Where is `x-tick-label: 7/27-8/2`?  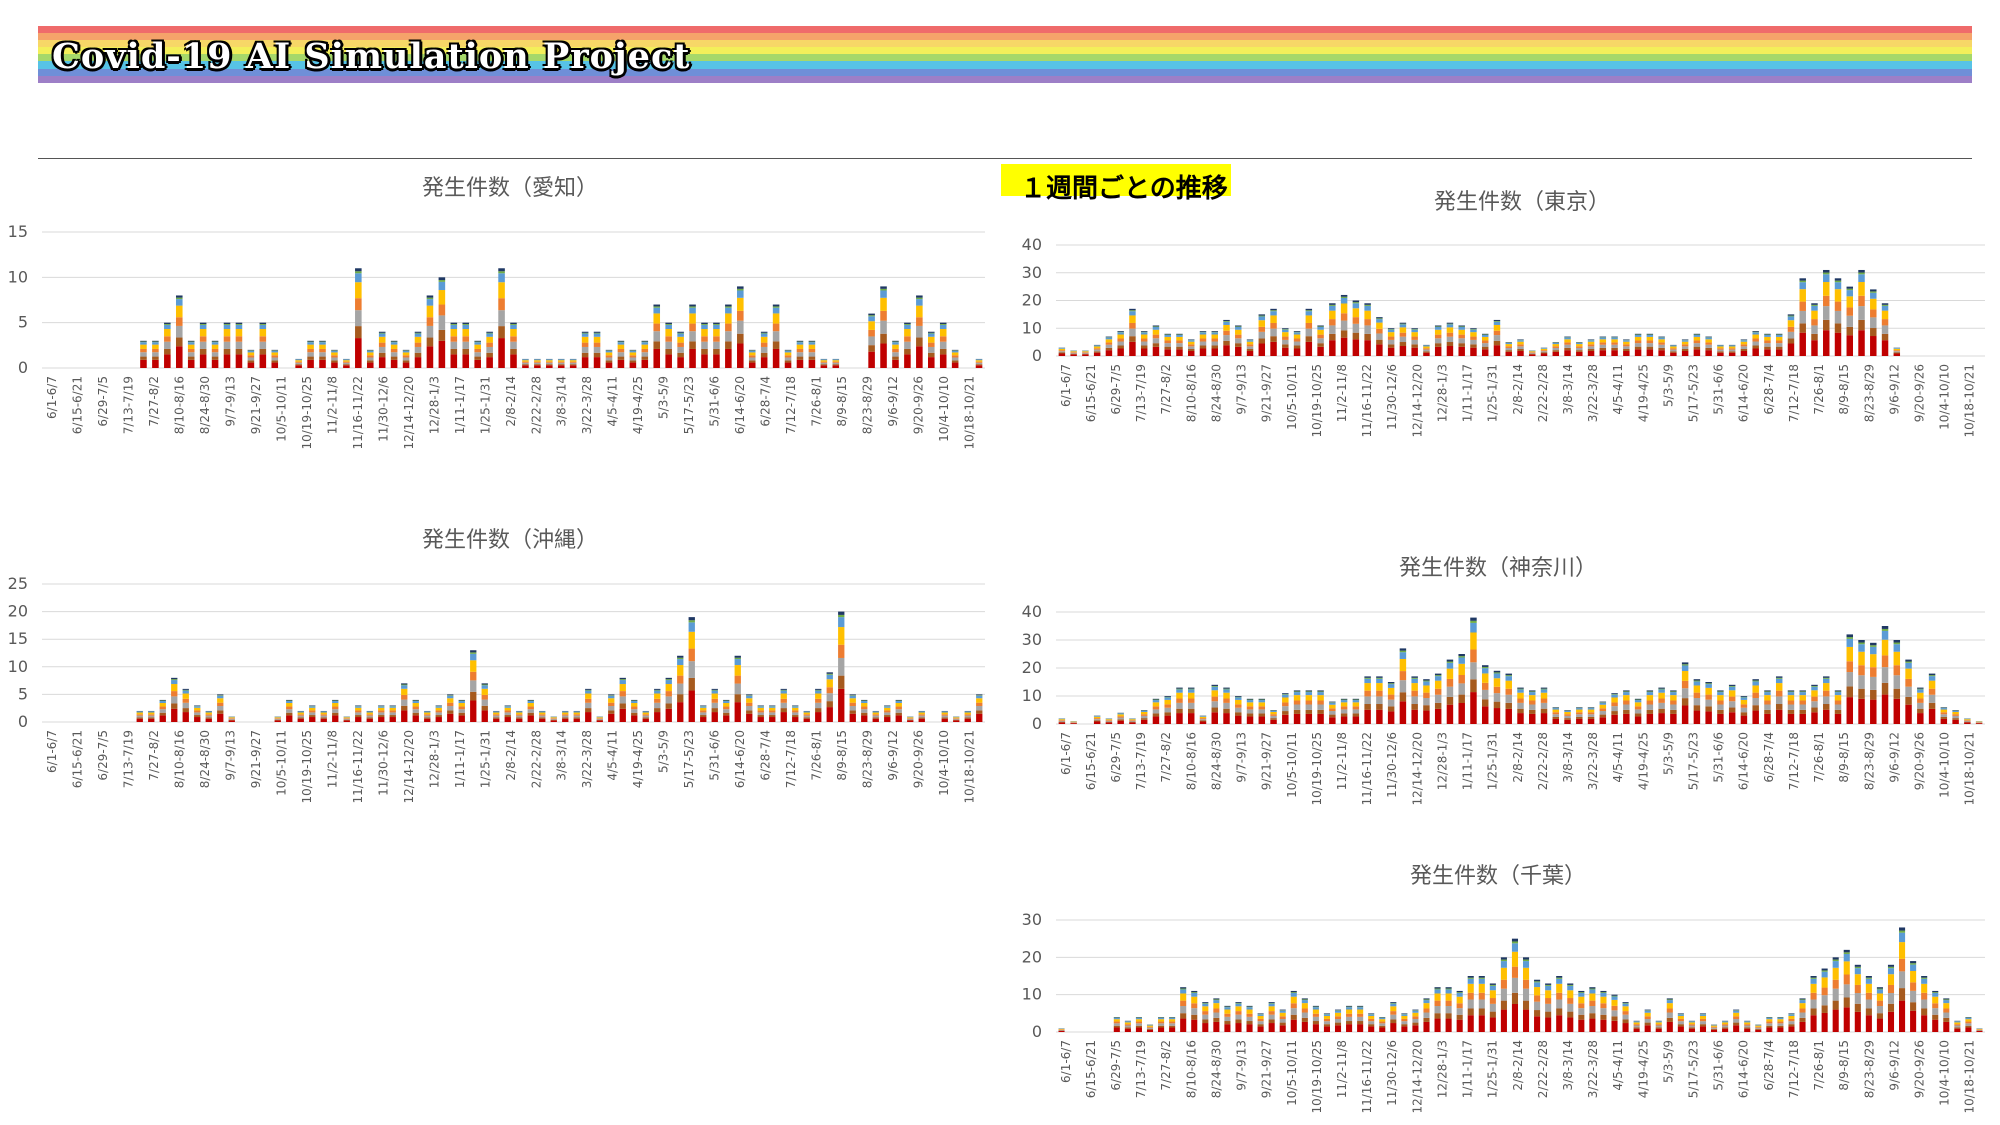
x-tick-label: 7/27-8/2 is located at coordinates (154, 401).